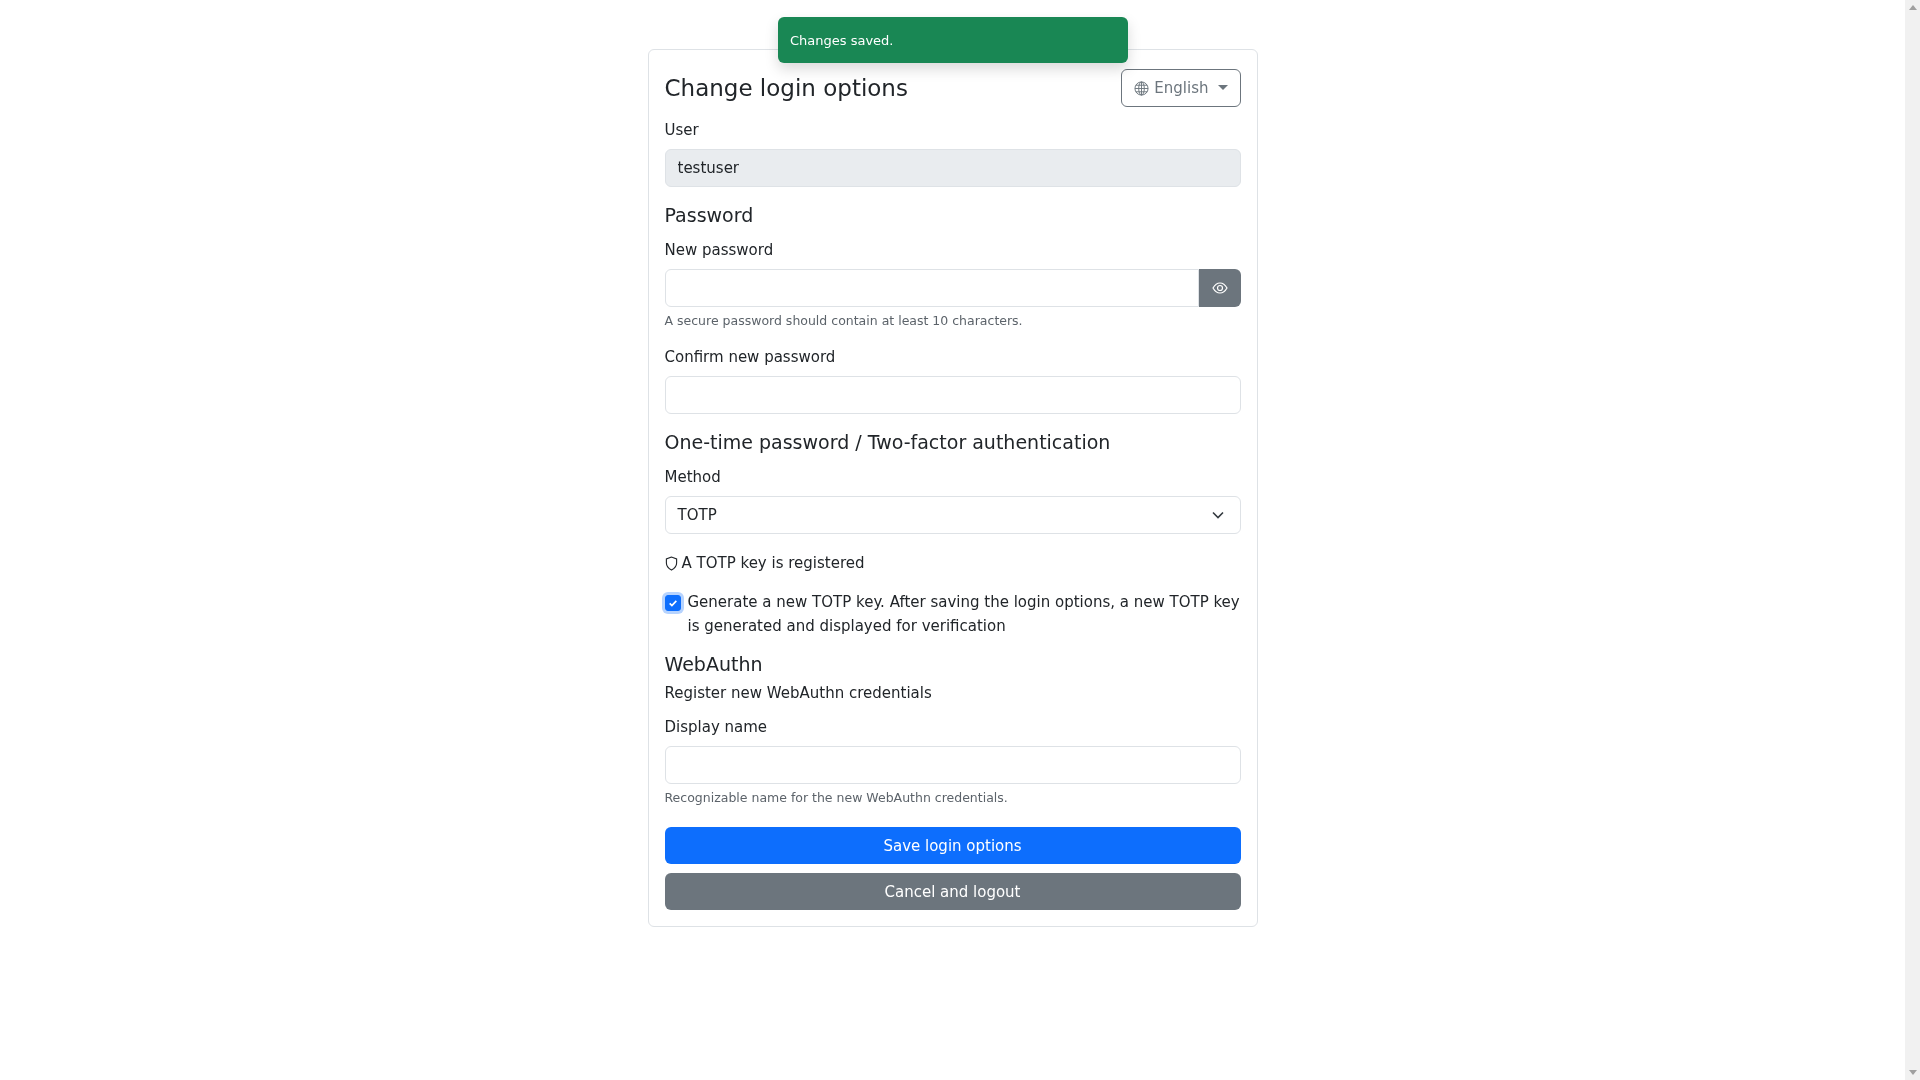 Image resolution: width=1920 pixels, height=1080 pixels. What do you see at coordinates (1912, 7) in the screenshot?
I see `scroll-up-icon` at bounding box center [1912, 7].